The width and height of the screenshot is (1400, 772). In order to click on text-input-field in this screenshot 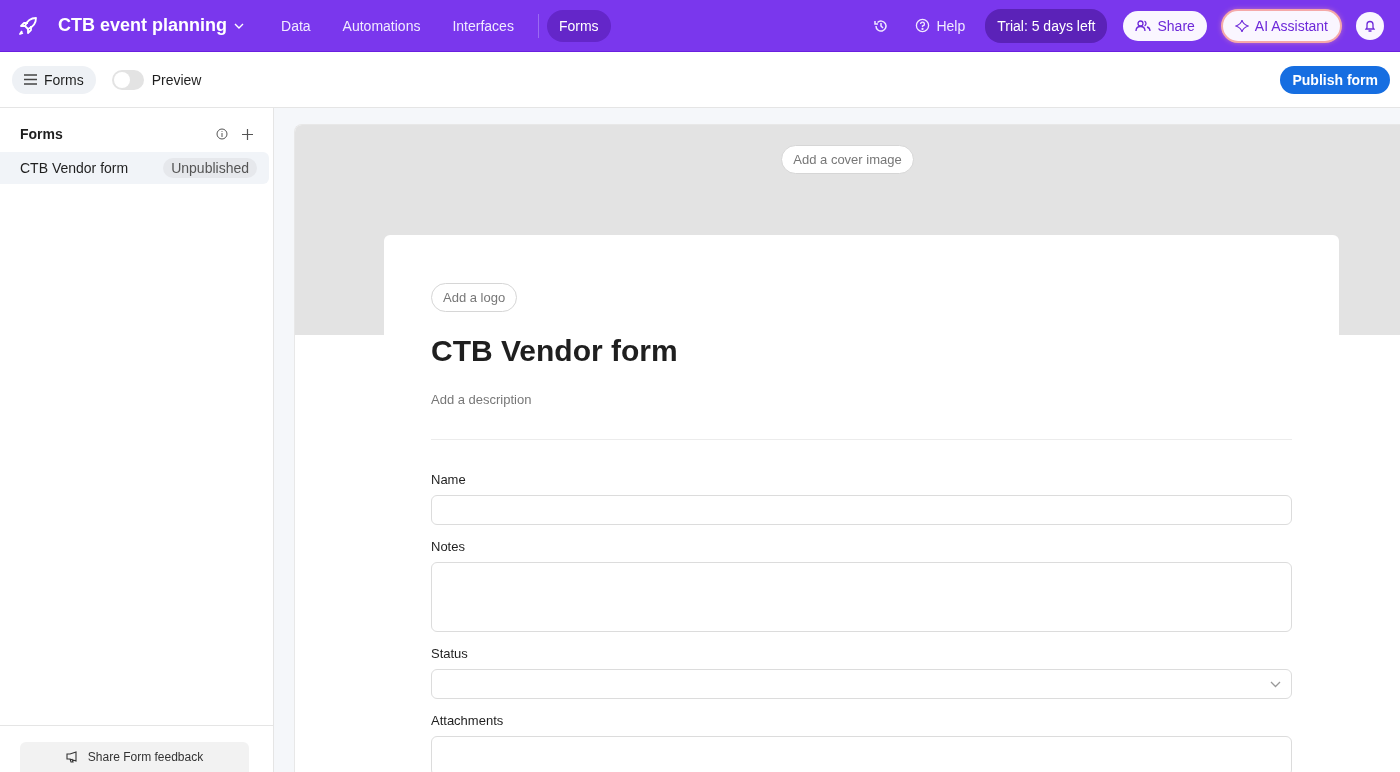, I will do `click(861, 510)`.